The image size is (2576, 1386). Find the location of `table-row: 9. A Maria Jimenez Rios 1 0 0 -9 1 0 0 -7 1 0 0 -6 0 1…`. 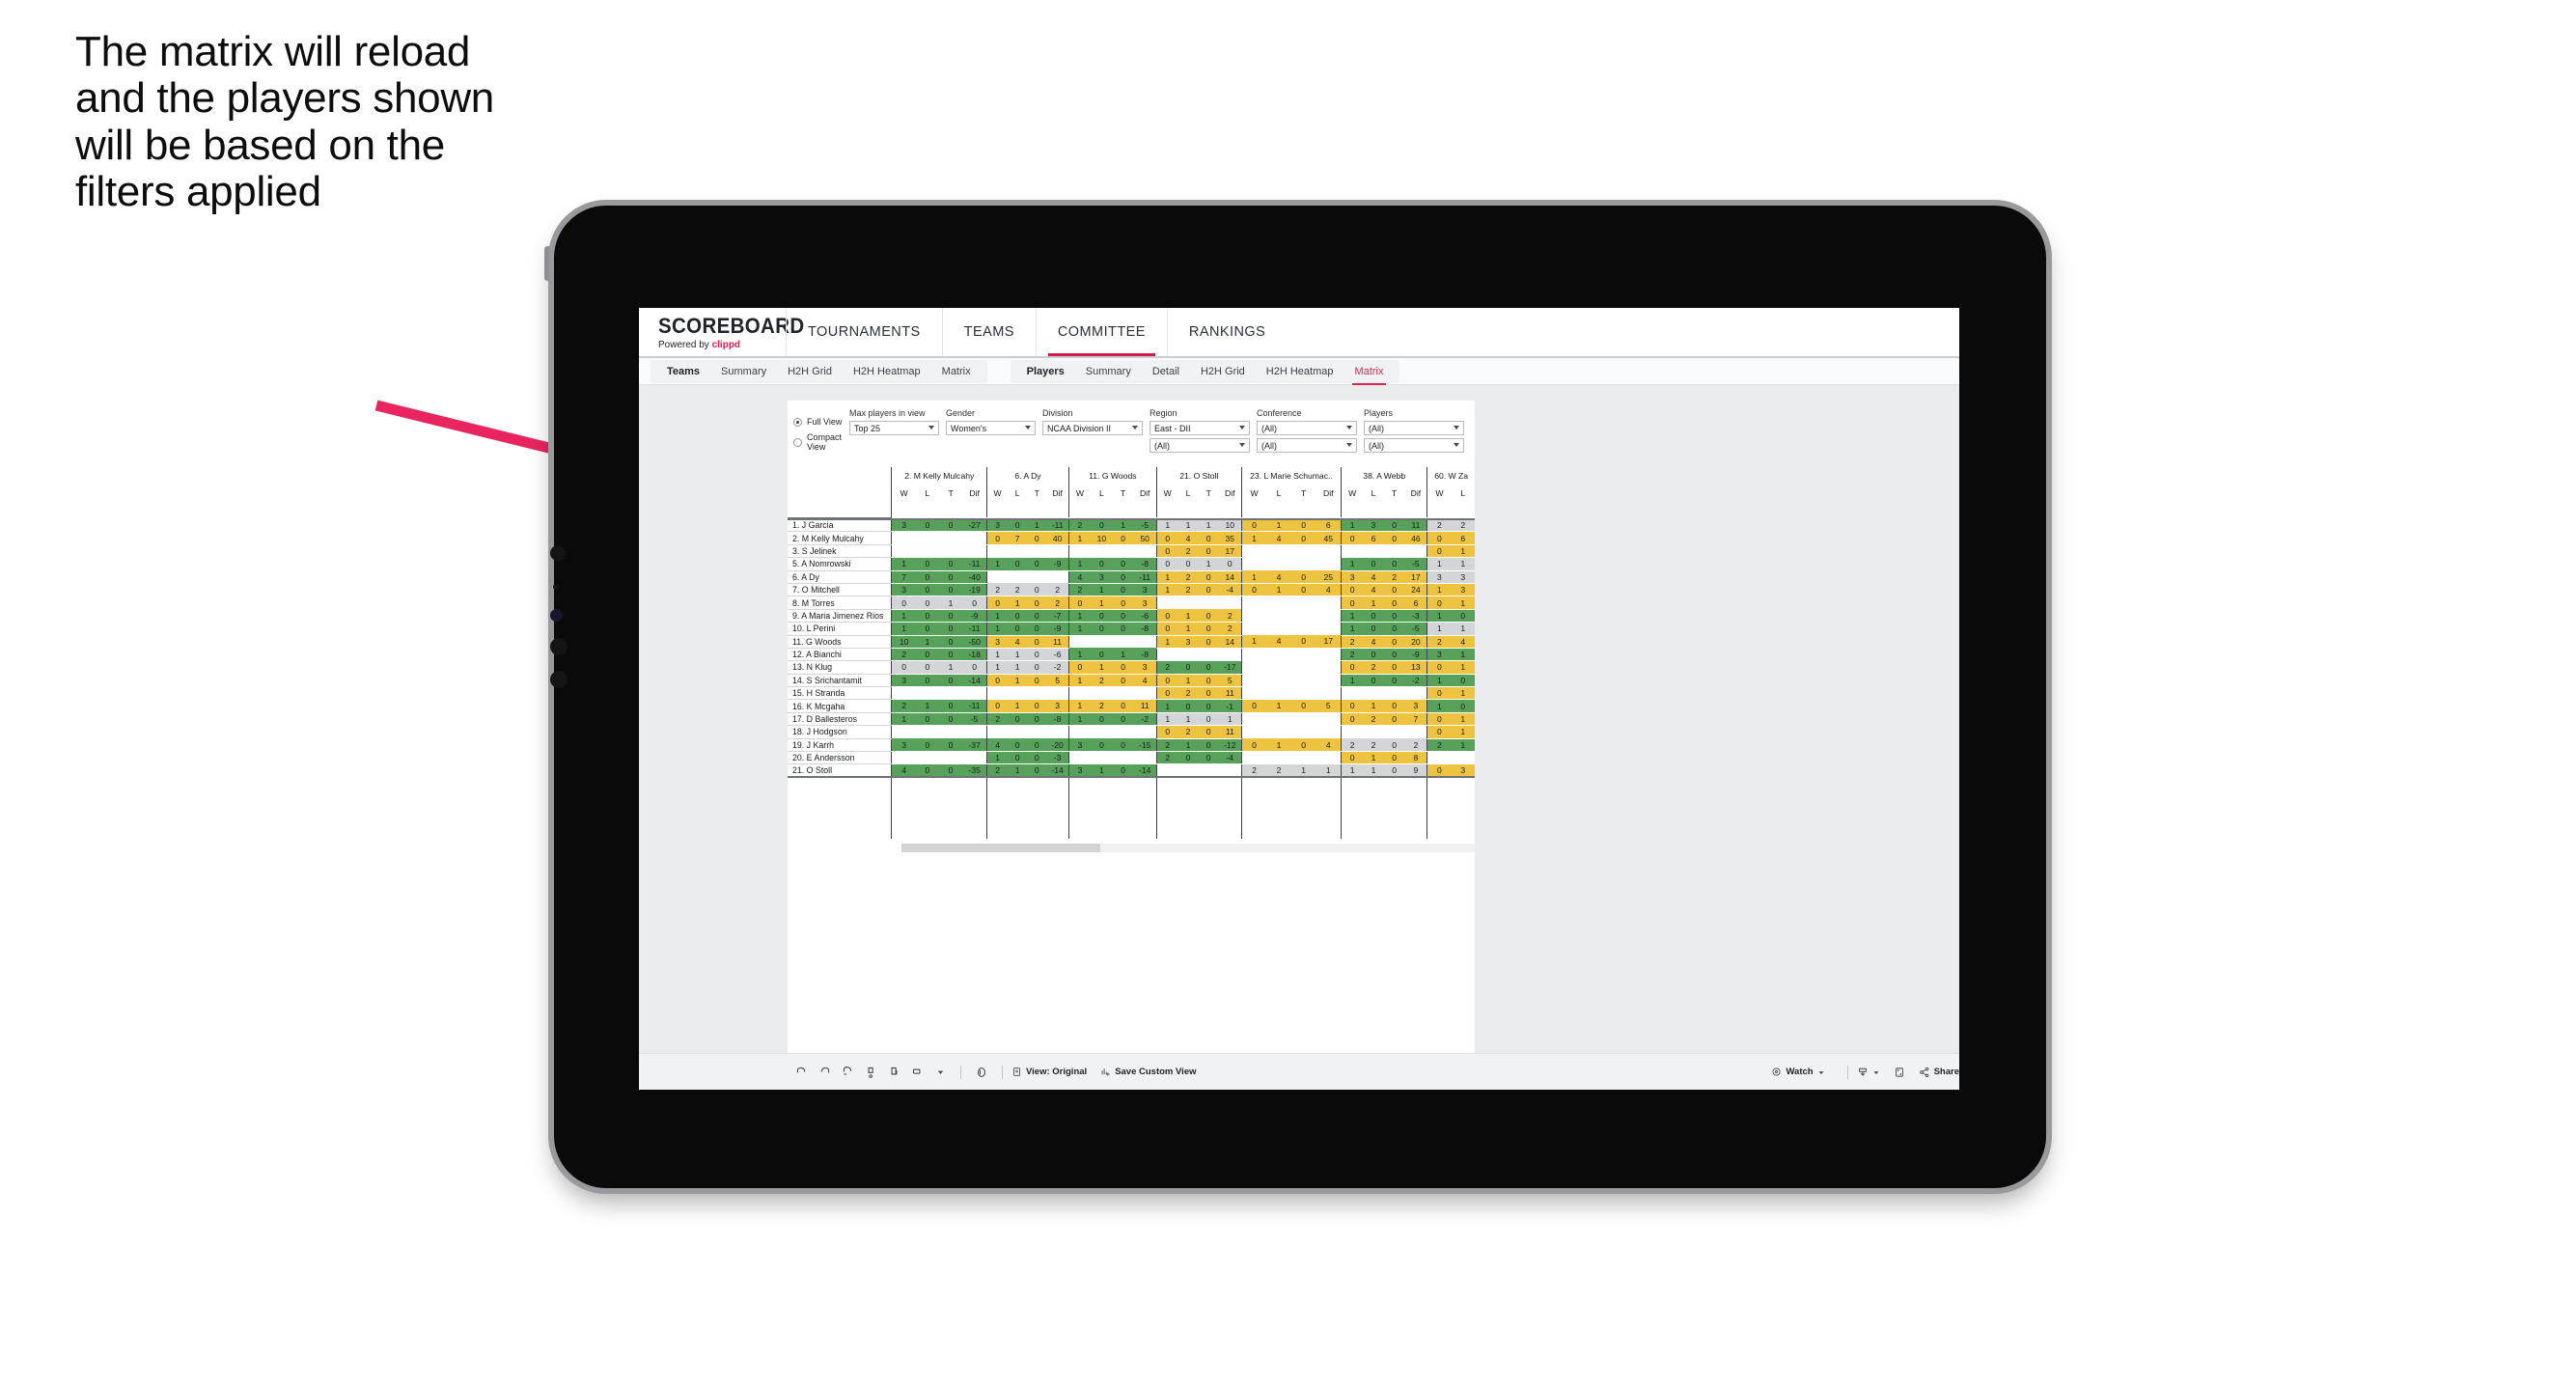

table-row: 9. A Maria Jimenez Rios 1 0 0 -9 1 0 0 -7 1 0 0 -6 0 1… is located at coordinates (1131, 617).